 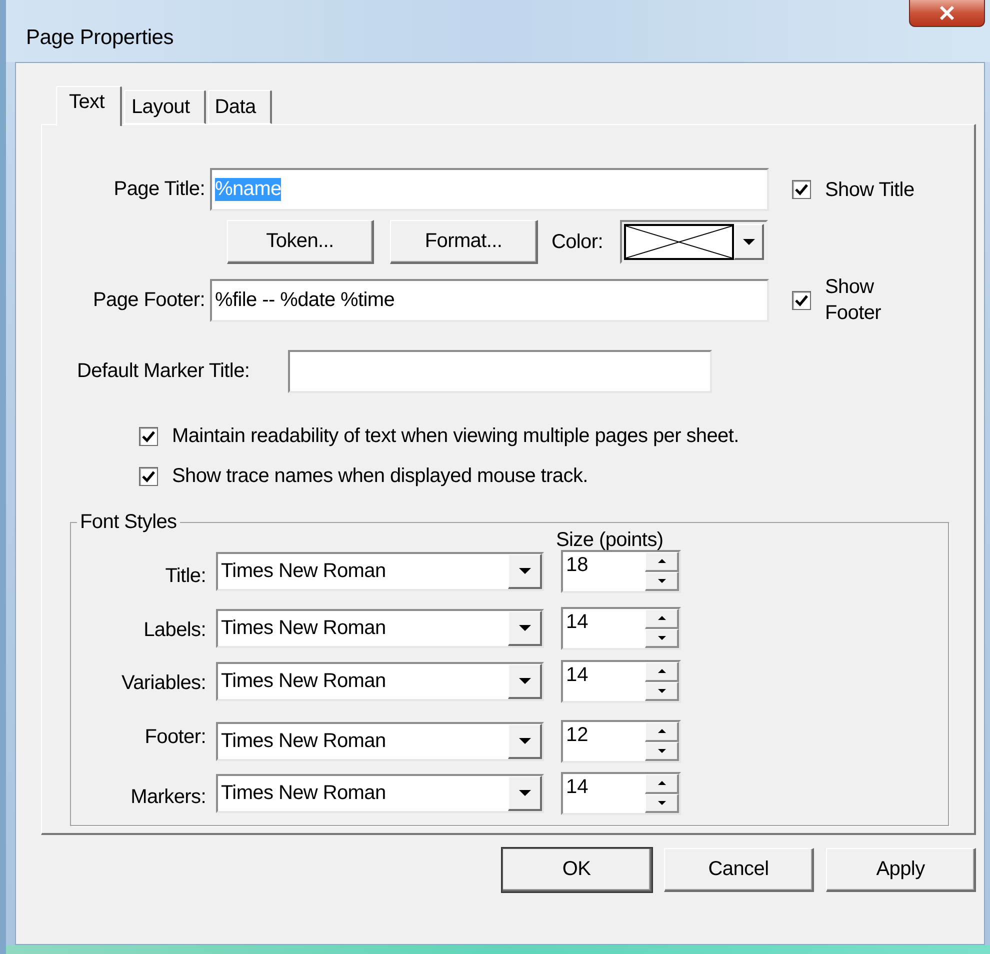 What do you see at coordinates (853, 300) in the screenshot?
I see `checkbox-label: Show Footer` at bounding box center [853, 300].